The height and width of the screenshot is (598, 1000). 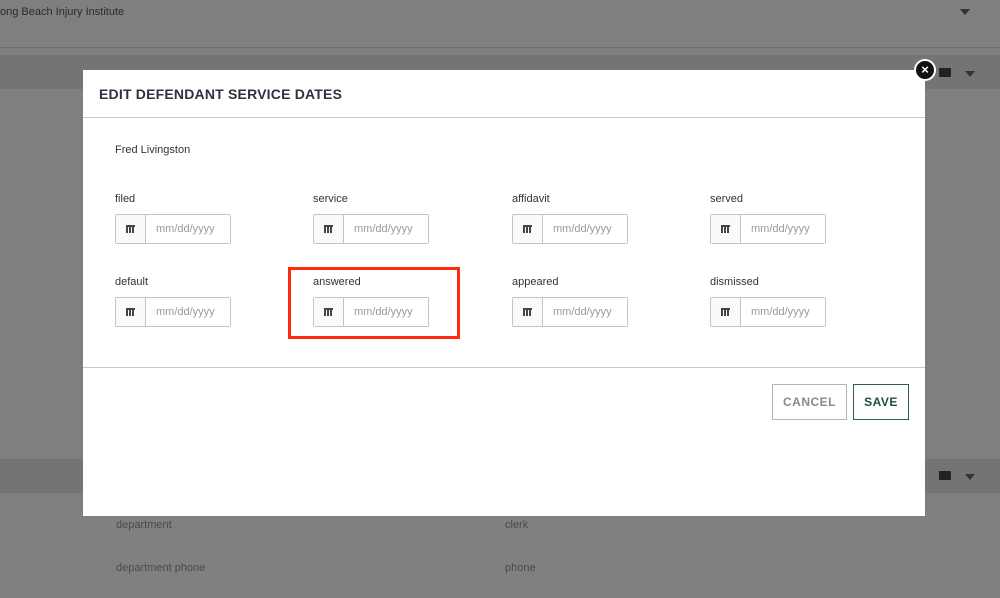 I want to click on appeared-field: appeared, so click(x=572, y=301).